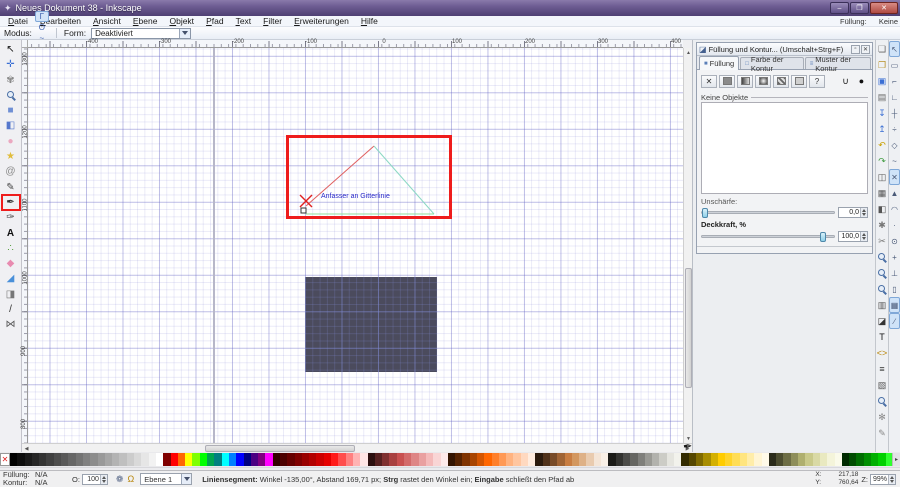 Image resolution: width=900 pixels, height=487 pixels. Describe the element at coordinates (5, 459) in the screenshot. I see `palette-none-swatch: ✕` at that location.